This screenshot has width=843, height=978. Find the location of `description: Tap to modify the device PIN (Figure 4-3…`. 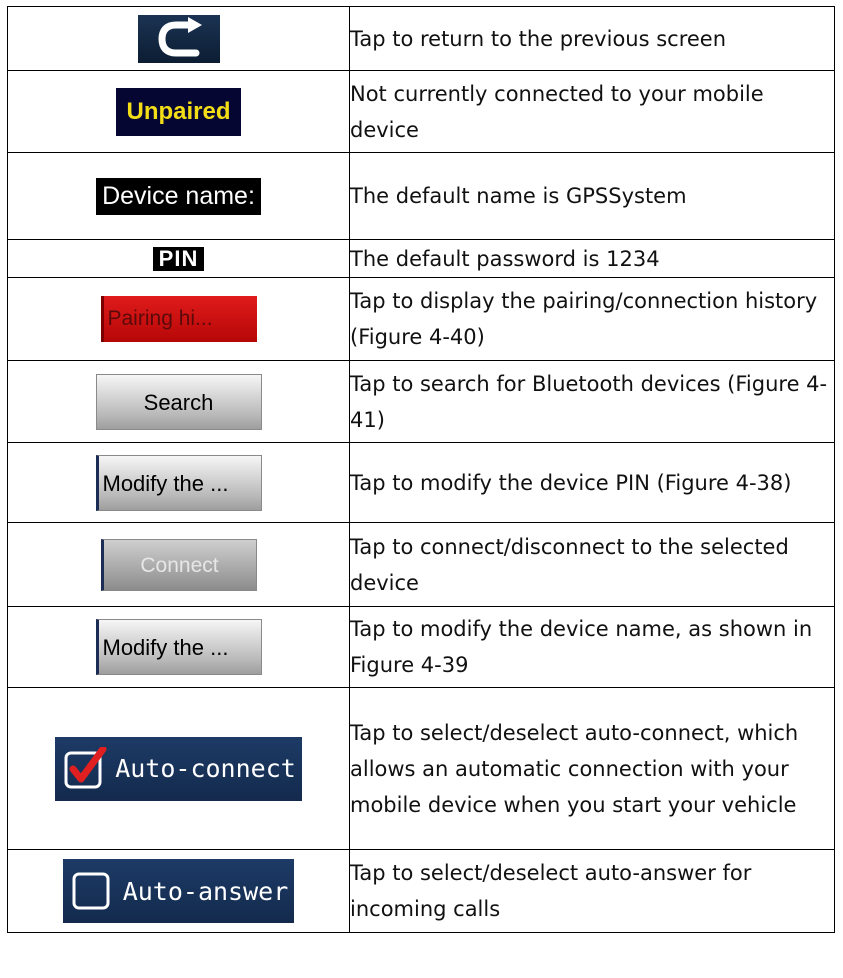

description: Tap to modify the device PIN (Figure 4-3… is located at coordinates (592, 482).